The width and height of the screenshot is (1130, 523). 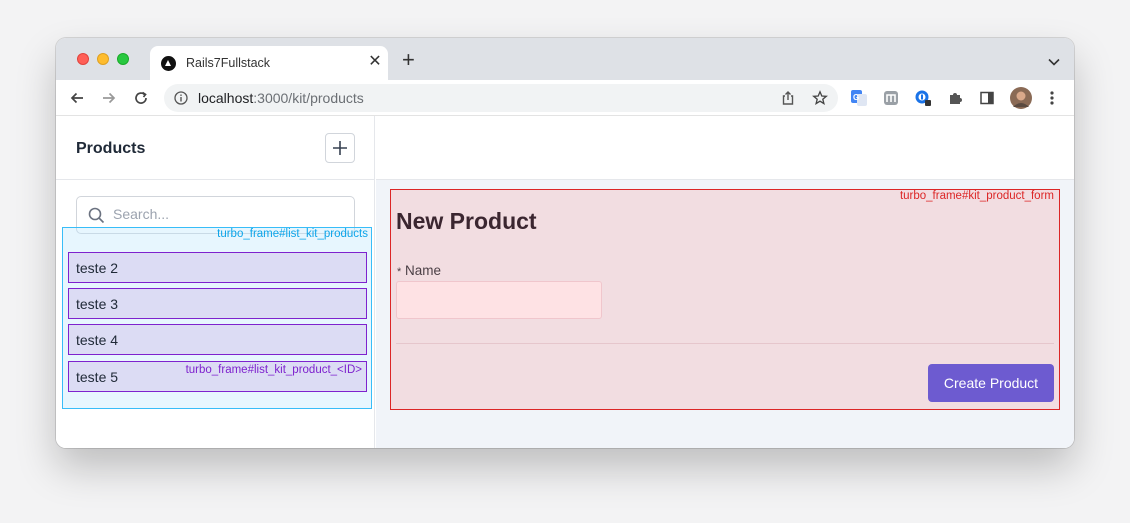 What do you see at coordinates (96, 218) in the screenshot?
I see `search-icon` at bounding box center [96, 218].